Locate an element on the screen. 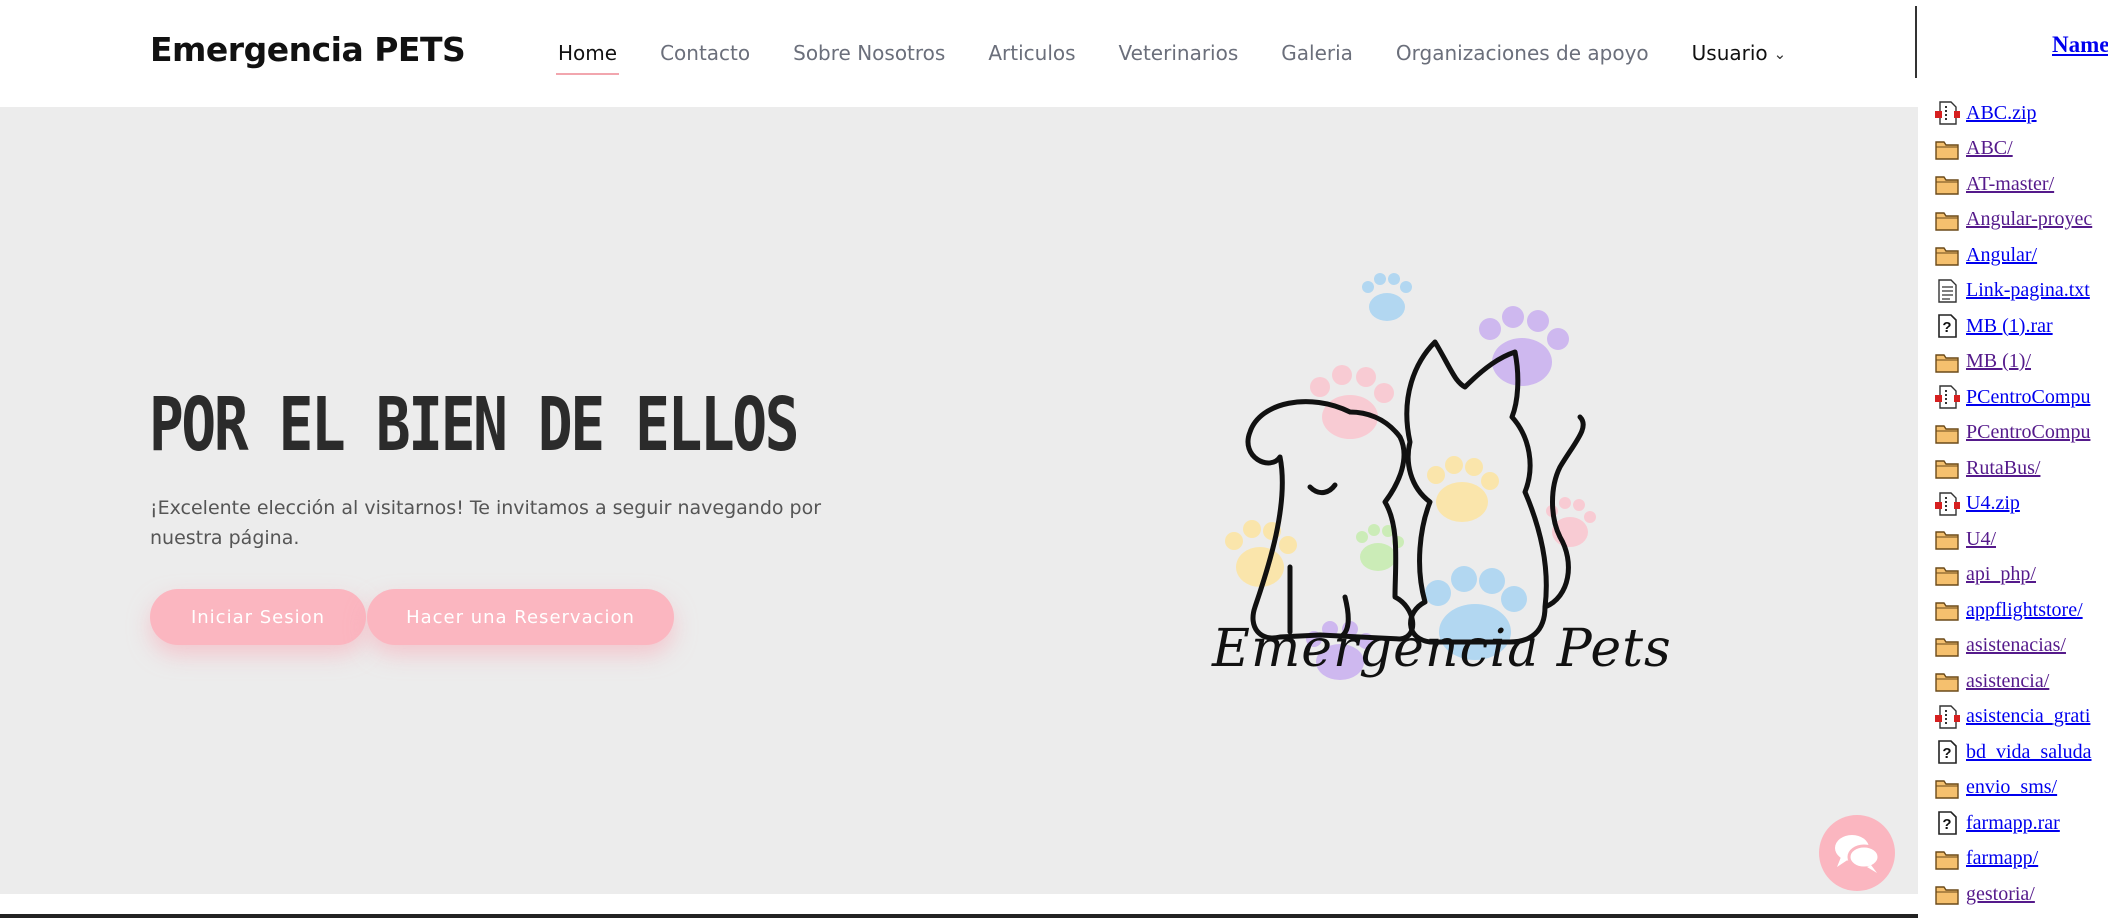 This screenshot has height=918, width=2108. file-link: MB (1).rar is located at coordinates (2009, 326).